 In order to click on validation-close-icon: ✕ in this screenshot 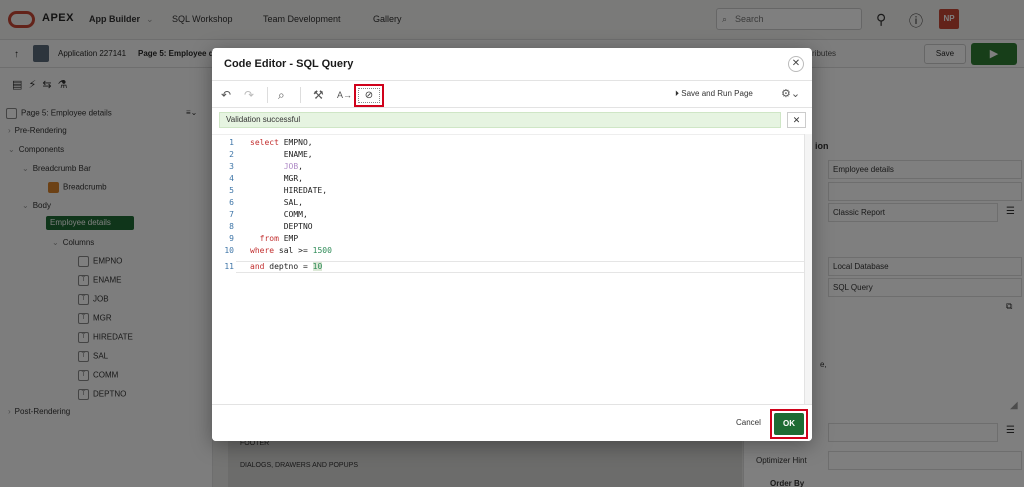, I will do `click(796, 120)`.